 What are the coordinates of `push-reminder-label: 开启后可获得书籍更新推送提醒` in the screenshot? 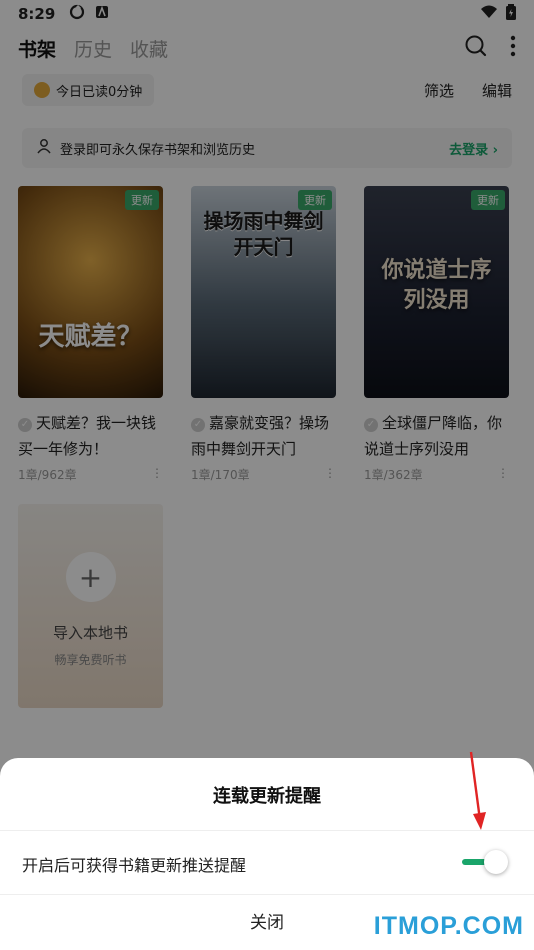 It's located at (134, 865).